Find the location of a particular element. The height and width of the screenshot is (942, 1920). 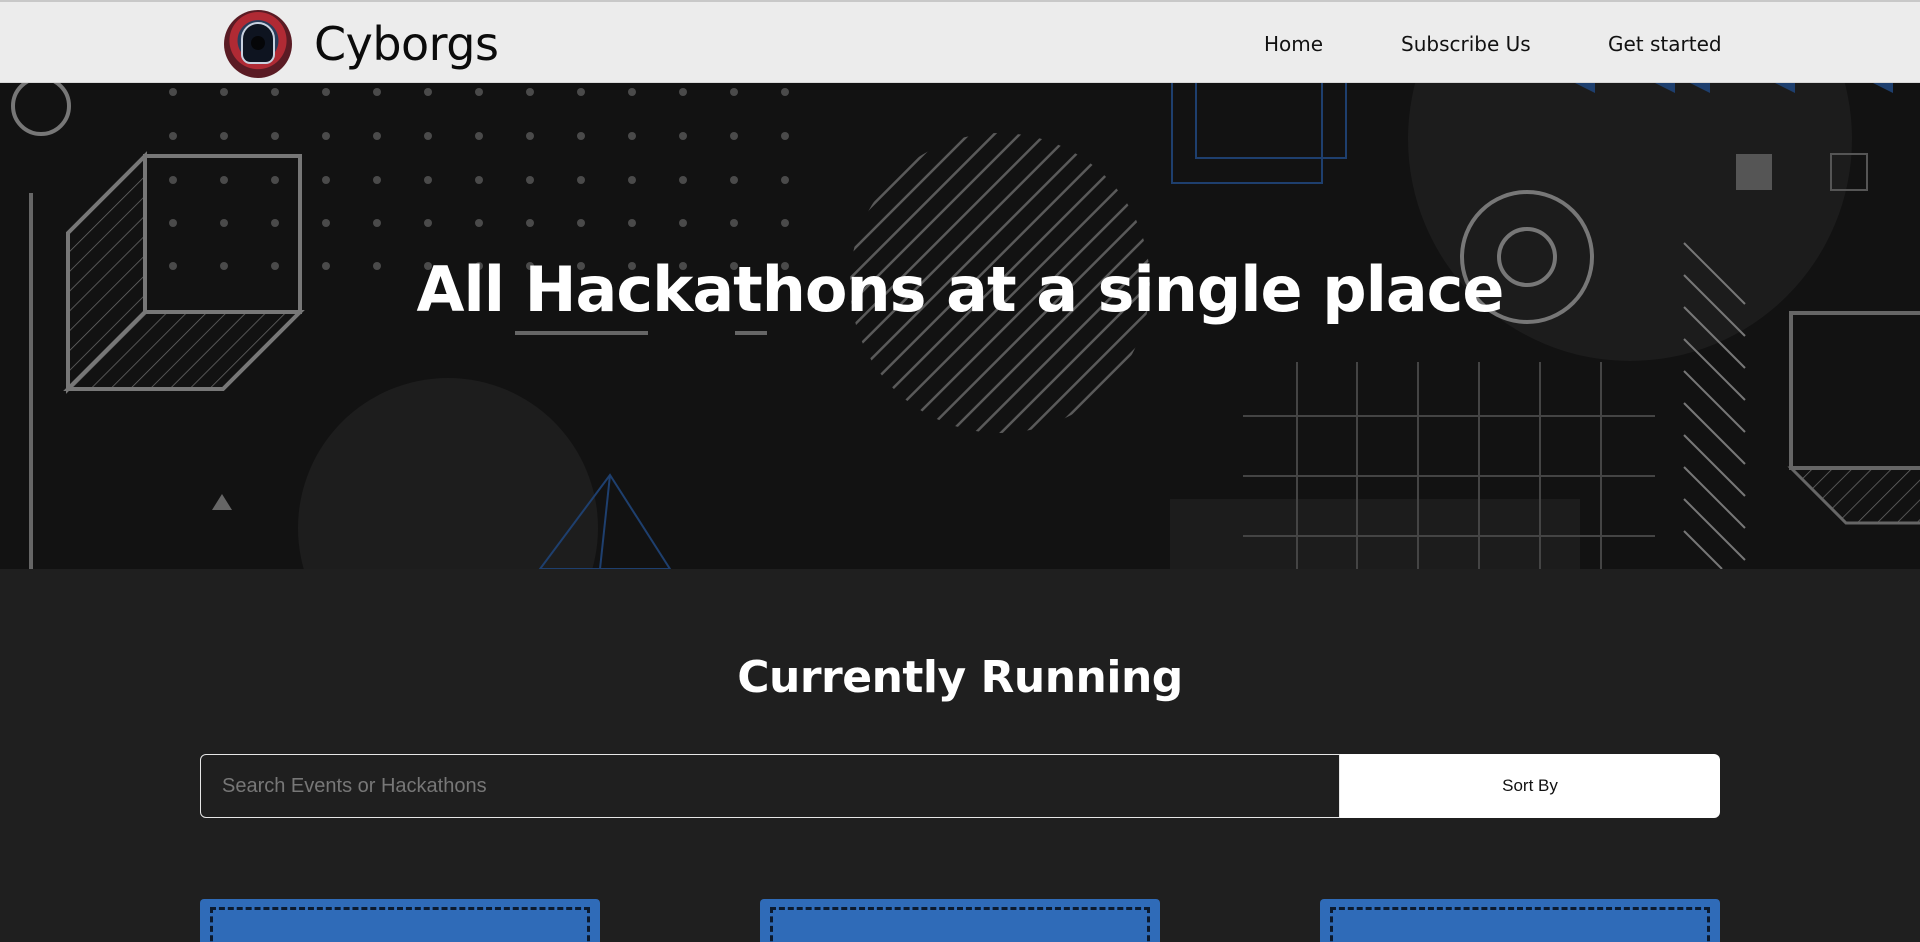

nav-get-started-link: Get started is located at coordinates (1665, 44).